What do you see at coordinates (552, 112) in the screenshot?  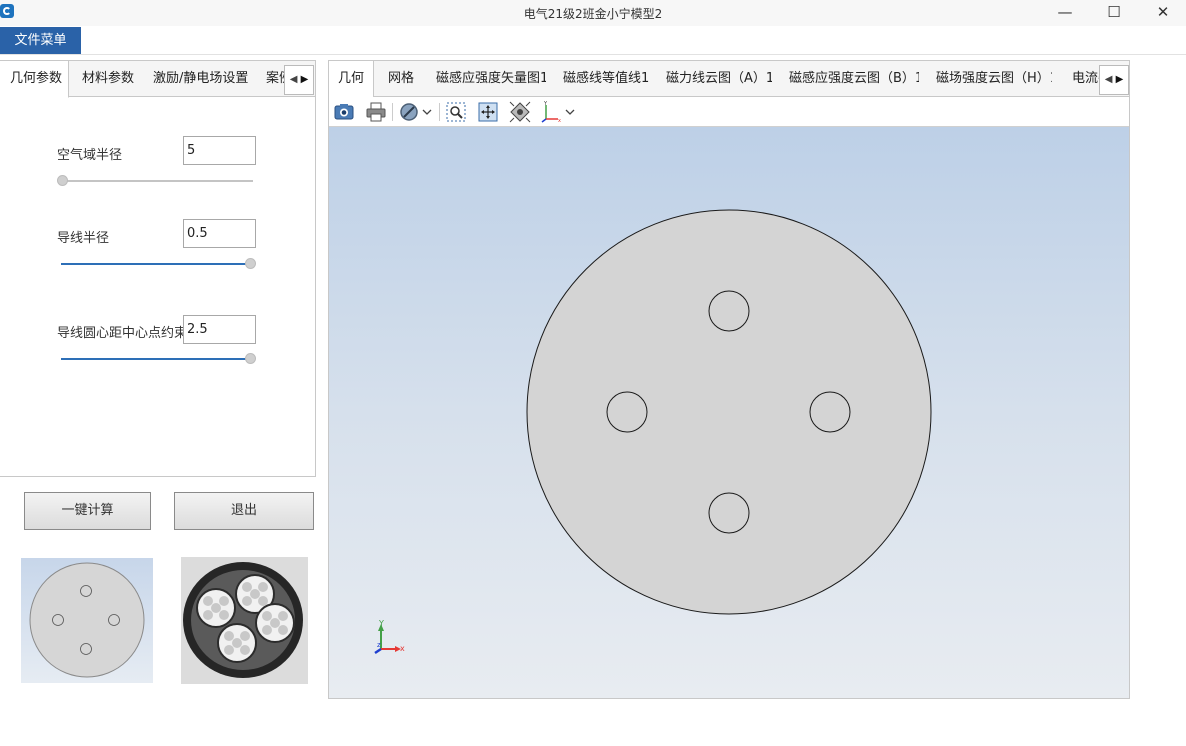 I see `axis-orientation-icon: Yx` at bounding box center [552, 112].